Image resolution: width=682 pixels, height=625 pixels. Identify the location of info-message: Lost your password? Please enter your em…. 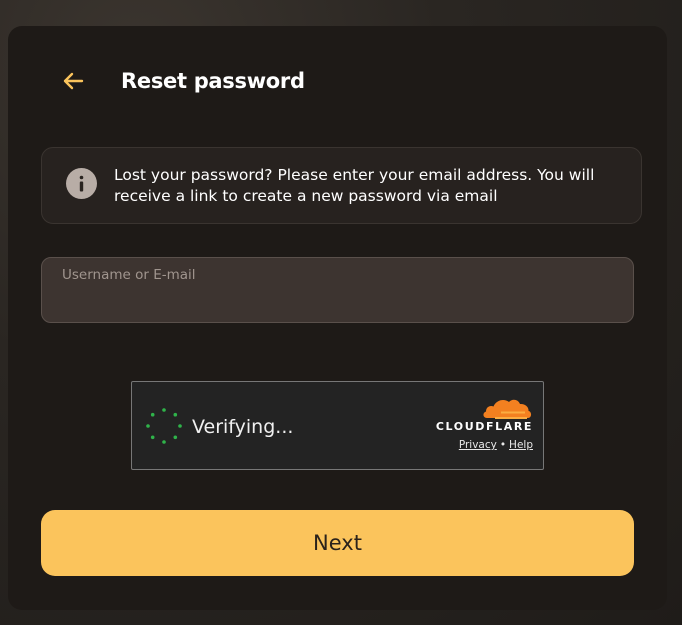
(341, 185).